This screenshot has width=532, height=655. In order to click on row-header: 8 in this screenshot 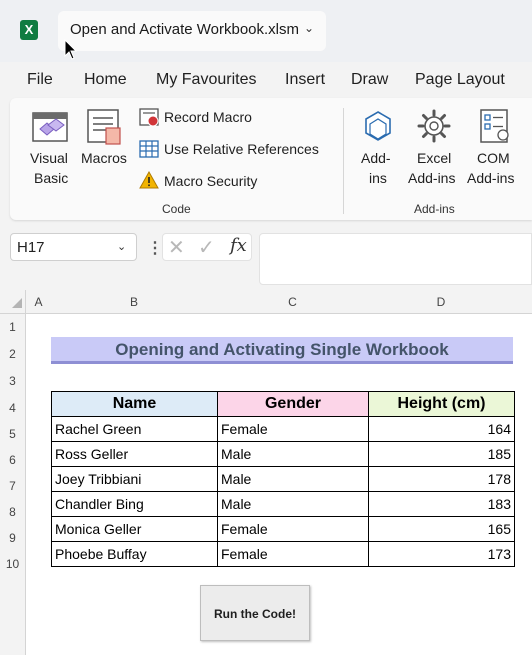, I will do `click(13, 512)`.